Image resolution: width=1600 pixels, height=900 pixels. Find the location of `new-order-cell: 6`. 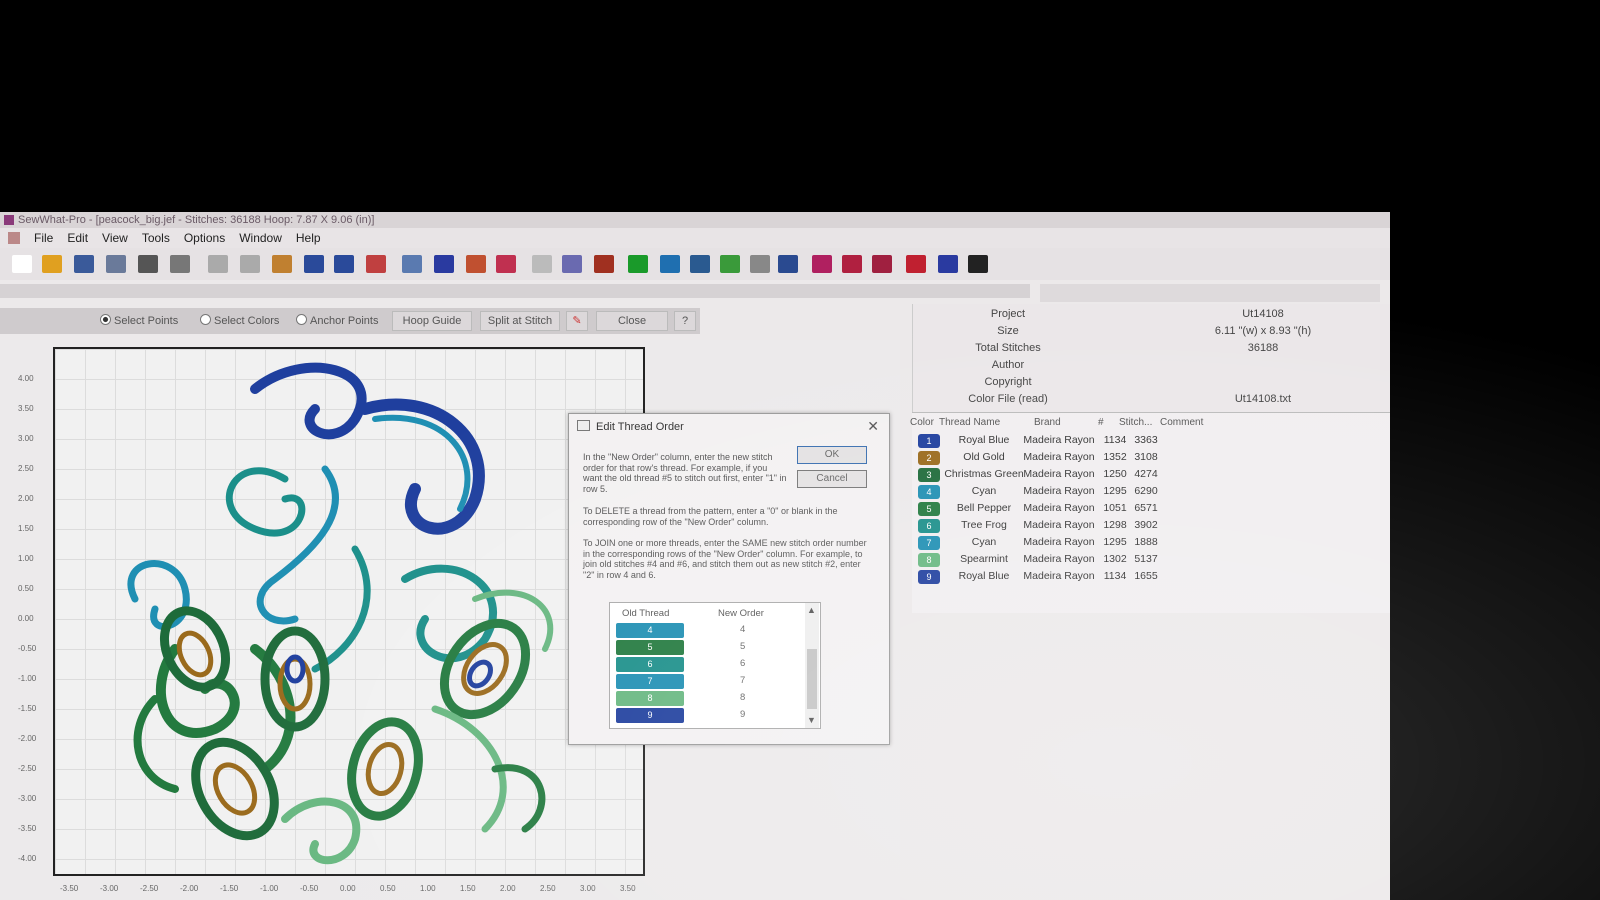

new-order-cell: 6 is located at coordinates (742, 663).